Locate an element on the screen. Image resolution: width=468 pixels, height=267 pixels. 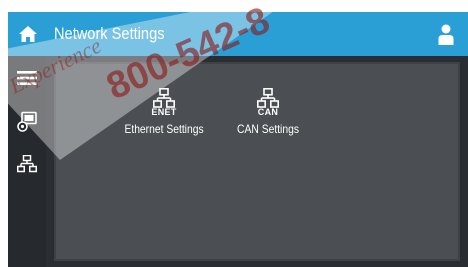
home-icon is located at coordinates (28, 34).